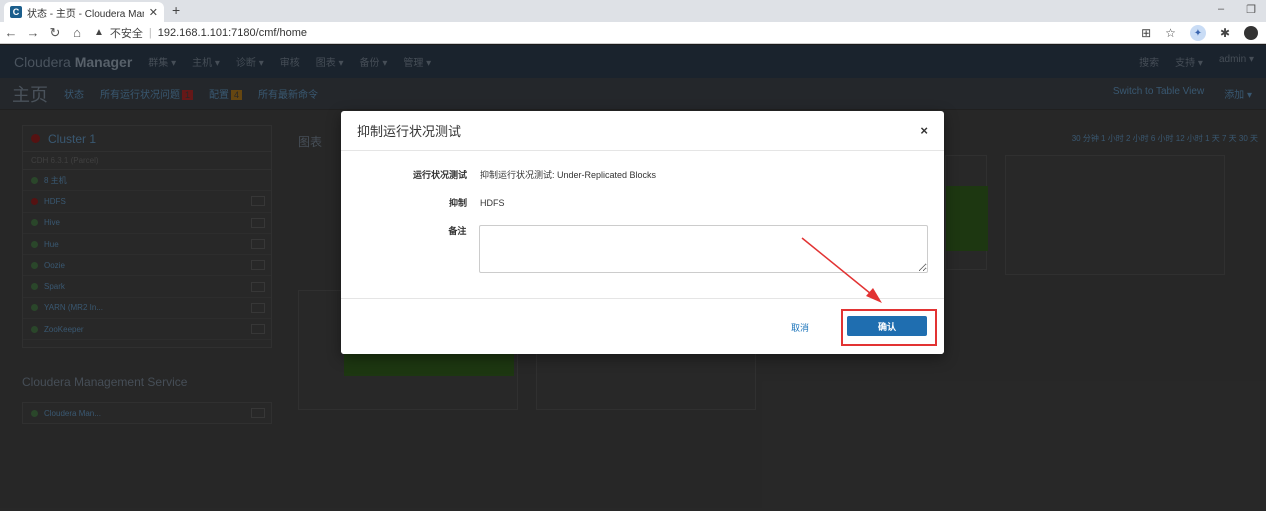 This screenshot has height=511, width=1266. Describe the element at coordinates (633, 11) in the screenshot. I see `browser-tabbar: C 状态 - 主页 - Cloudera Manage ✕ + – ❐` at that location.